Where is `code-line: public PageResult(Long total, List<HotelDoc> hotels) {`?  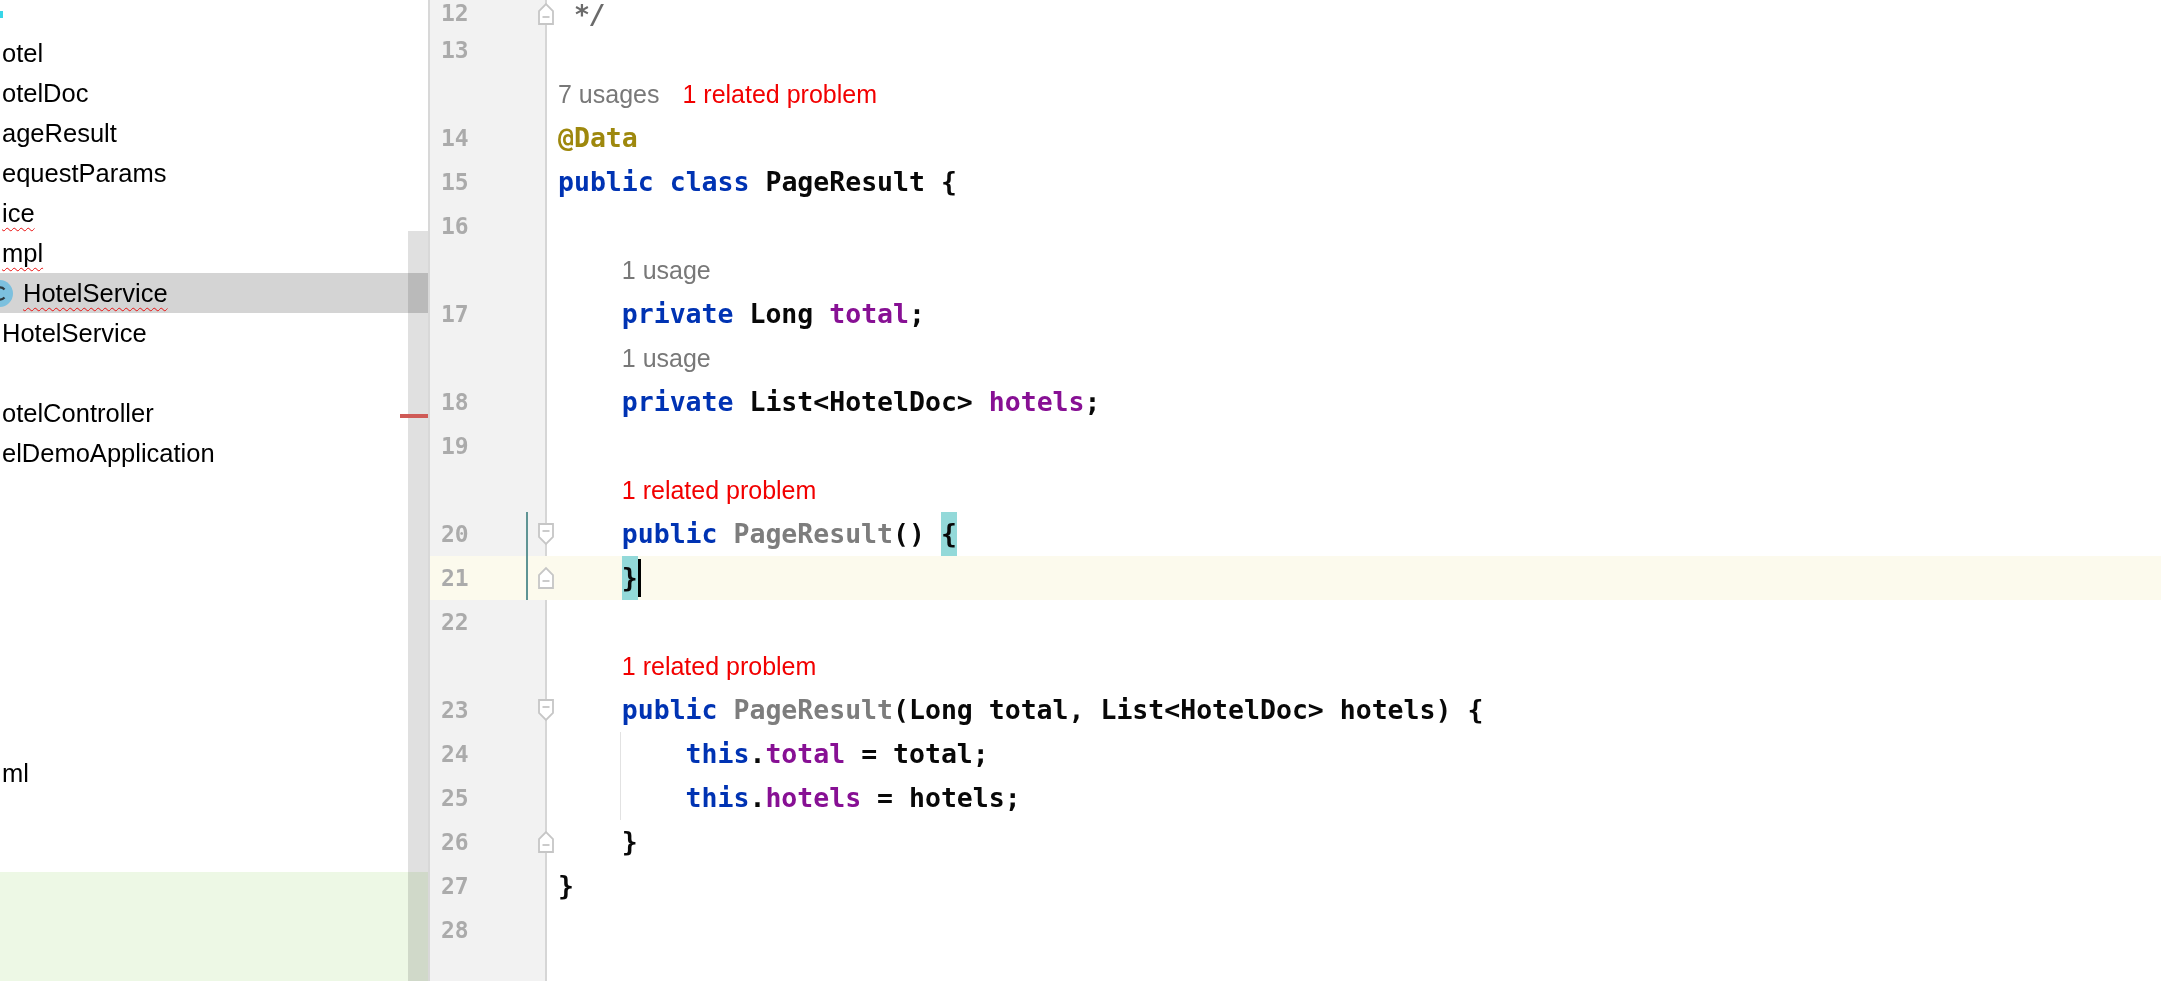 code-line: public PageResult(Long total, List<HotelDoc> hotels) { is located at coordinates (1052, 709).